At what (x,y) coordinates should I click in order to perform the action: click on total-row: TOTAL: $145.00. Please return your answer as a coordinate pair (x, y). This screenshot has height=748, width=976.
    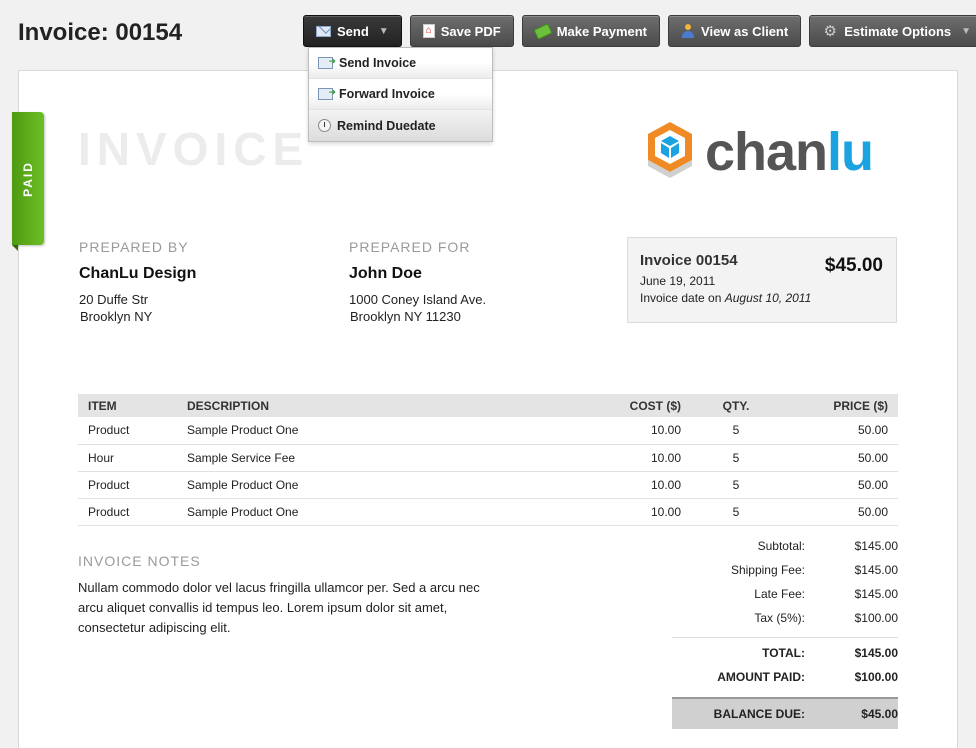
    Looking at the image, I should click on (830, 653).